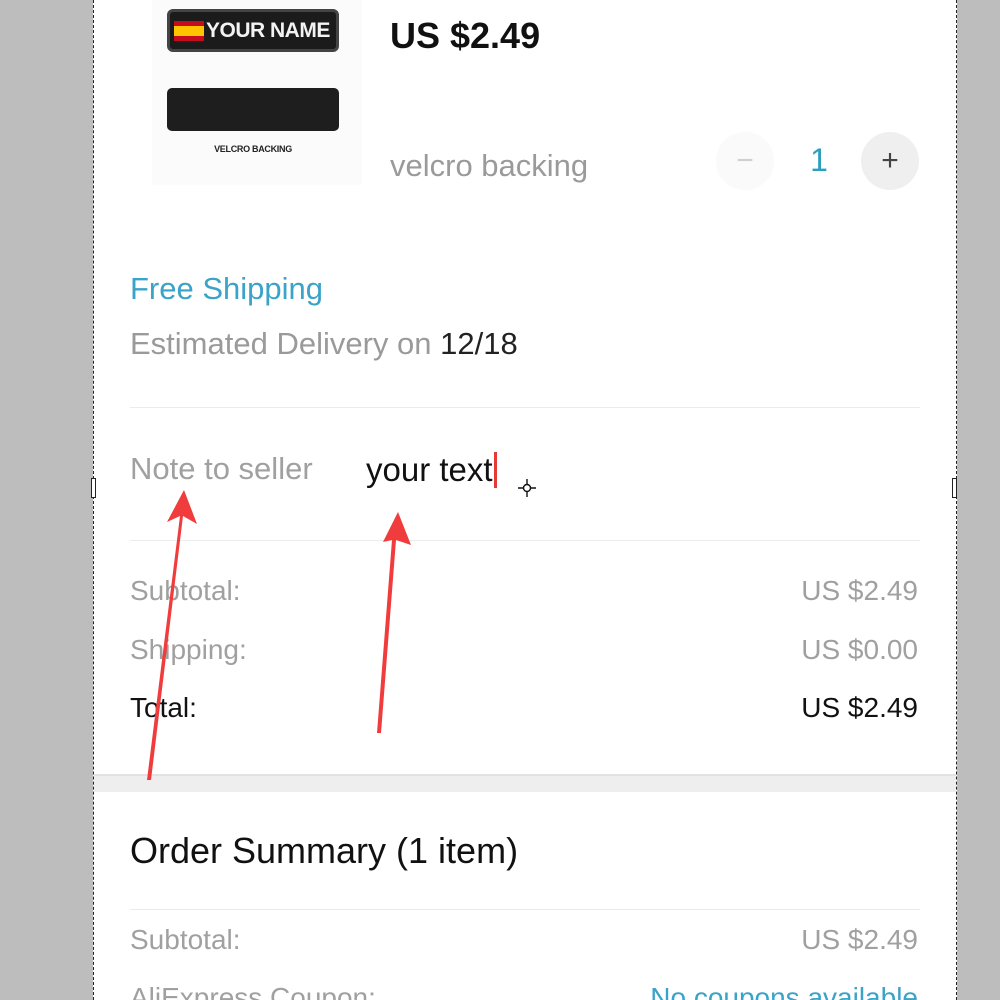 This screenshot has height=1000, width=1000. I want to click on note-text: your text, so click(429, 469).